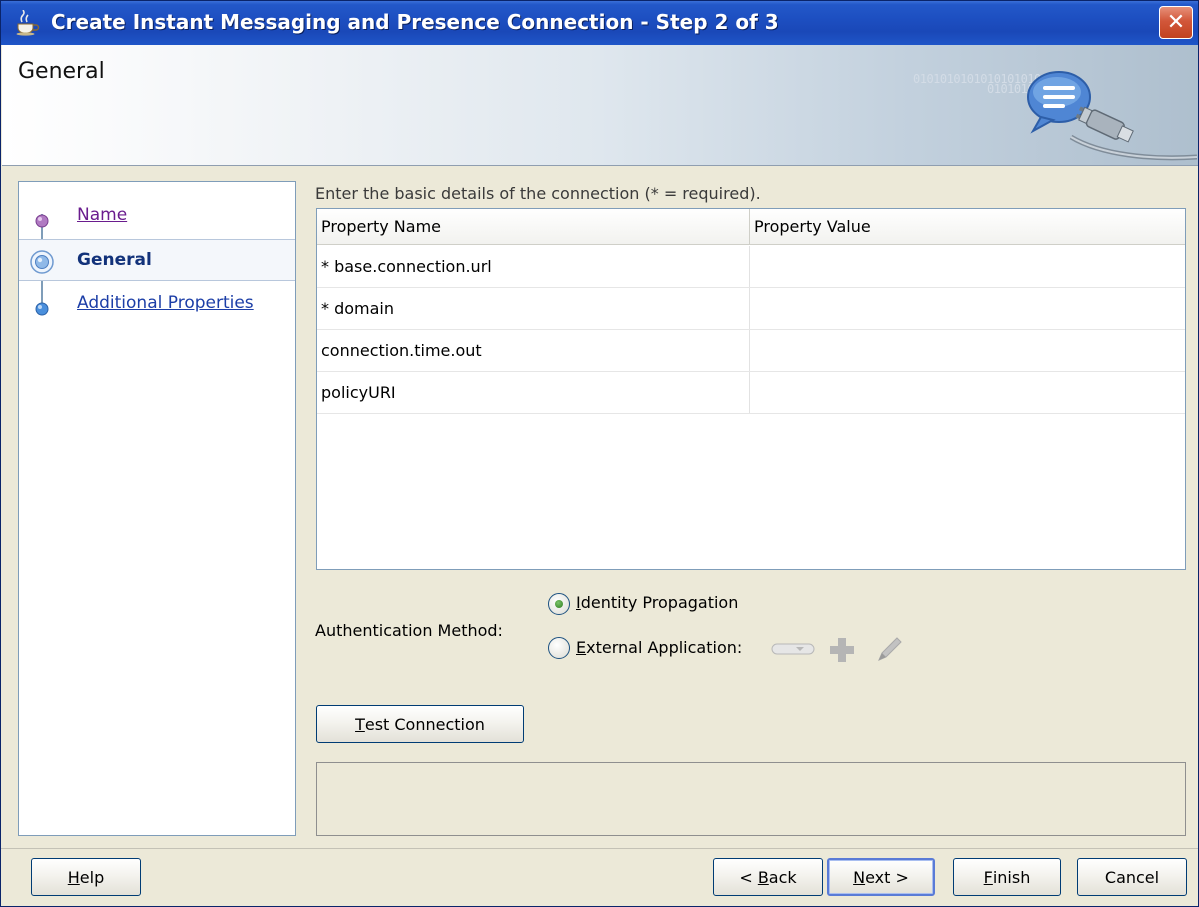  I want to click on identity-propagation-label: Identity Propagation, so click(657, 602).